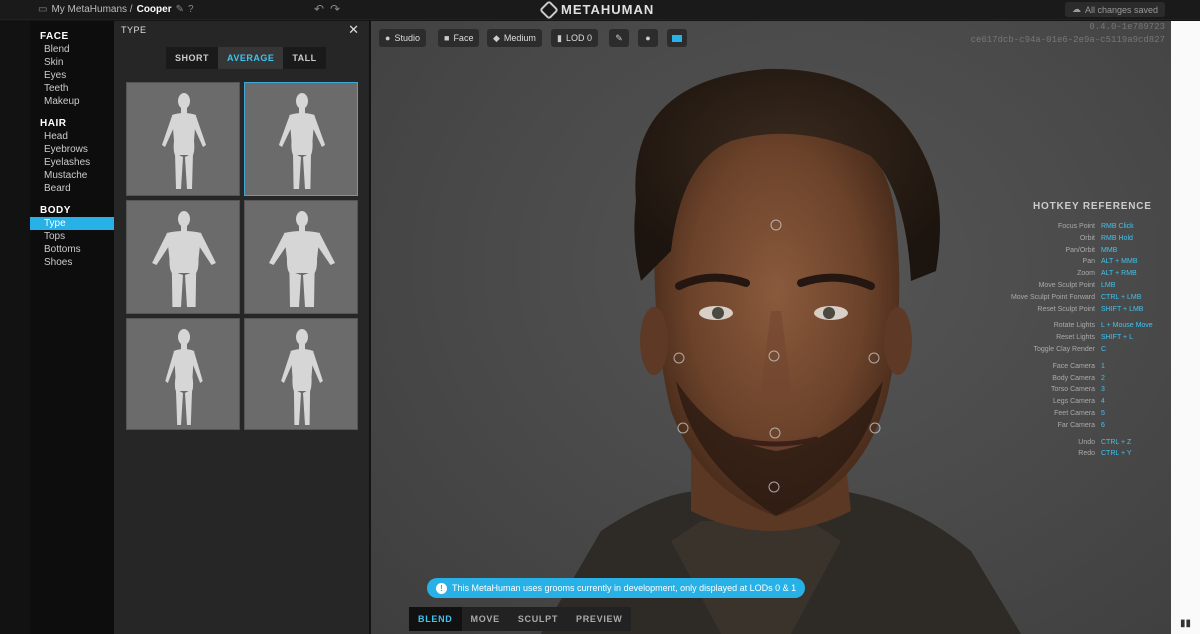 This screenshot has height=634, width=1200. Describe the element at coordinates (319, 9) in the screenshot. I see `undo-icon: ↶` at that location.